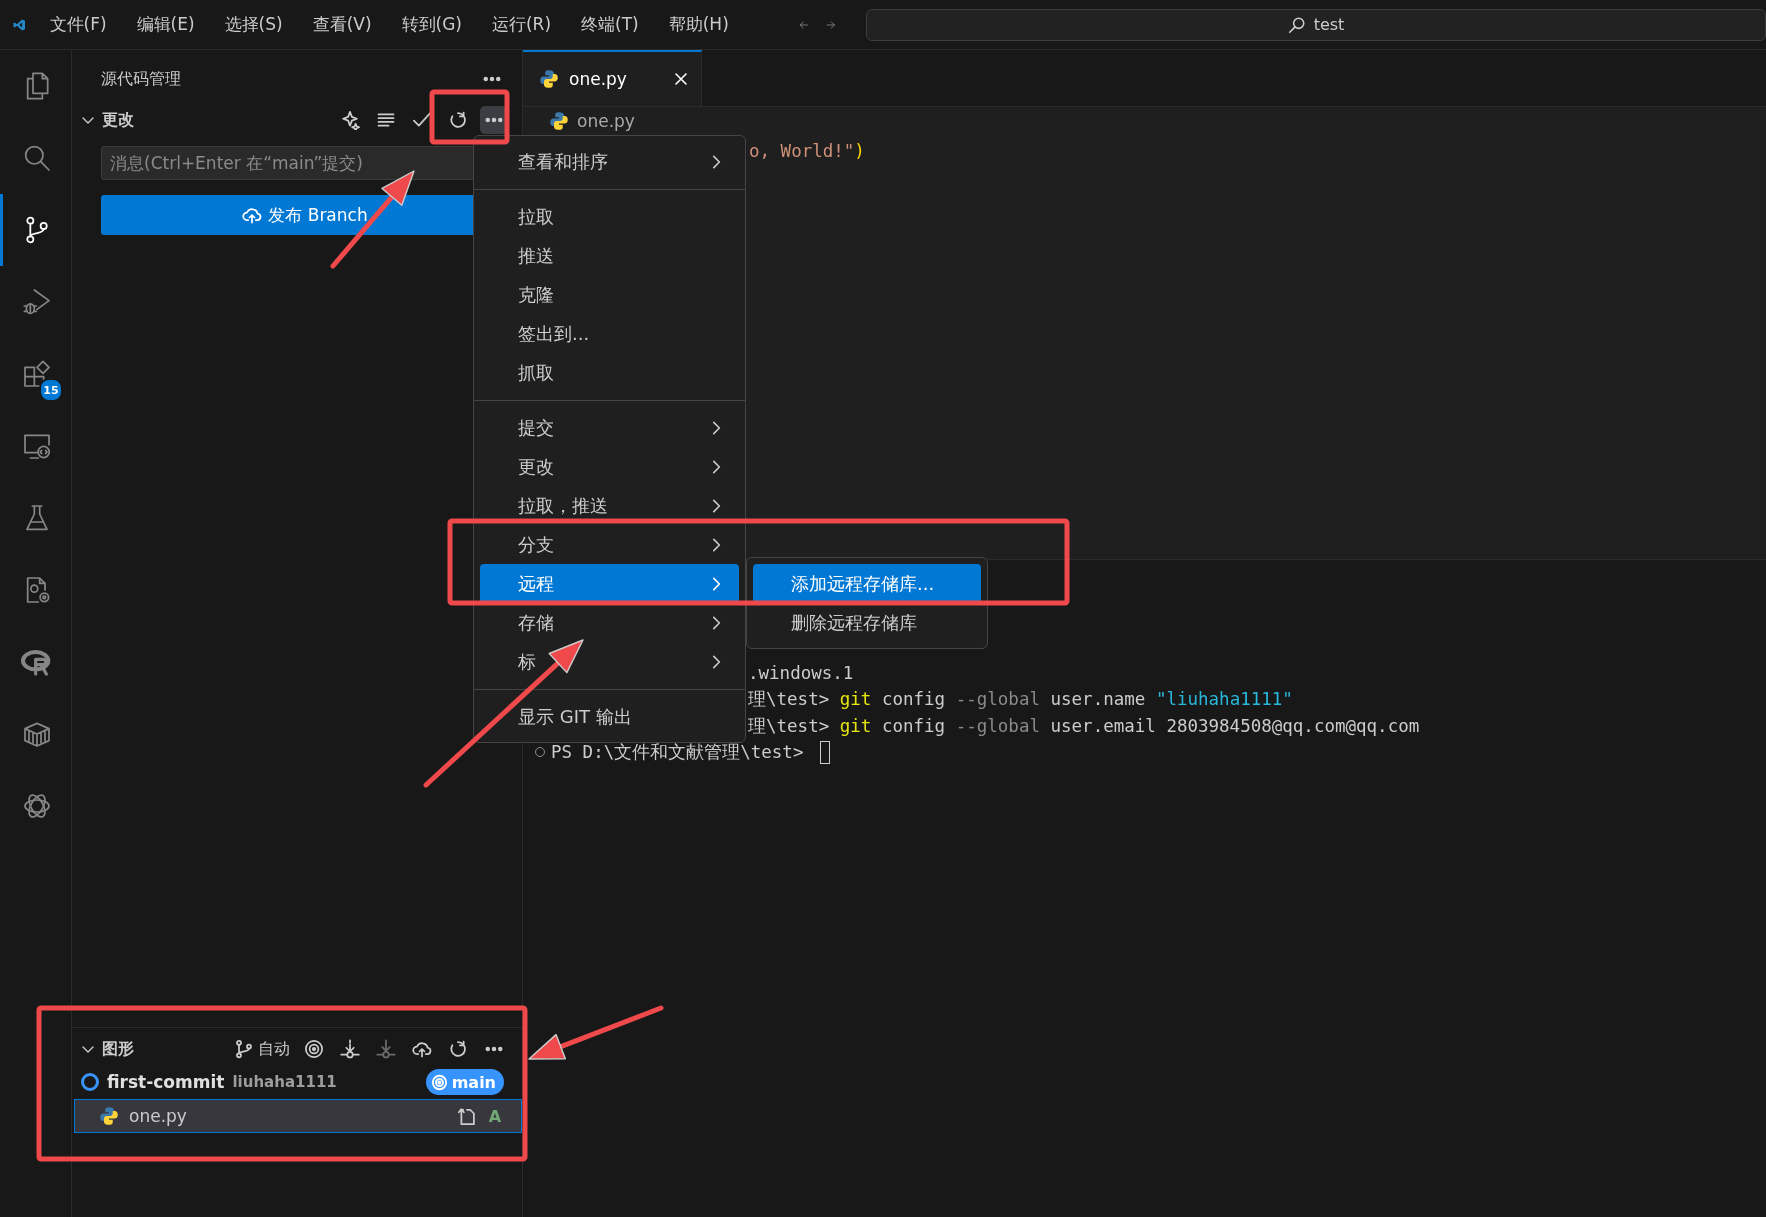 The height and width of the screenshot is (1217, 1766). I want to click on terminal-line: 理\test> git config --global user.name "liuhaha1111", so click(1020, 700).